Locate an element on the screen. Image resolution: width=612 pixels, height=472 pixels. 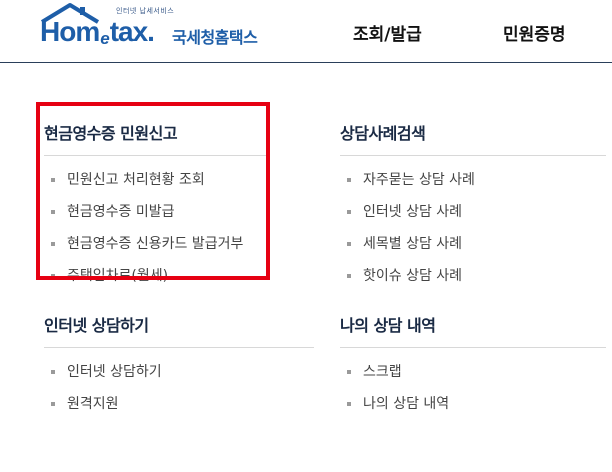
section-title: 인터넷 상담하기 is located at coordinates (179, 330).